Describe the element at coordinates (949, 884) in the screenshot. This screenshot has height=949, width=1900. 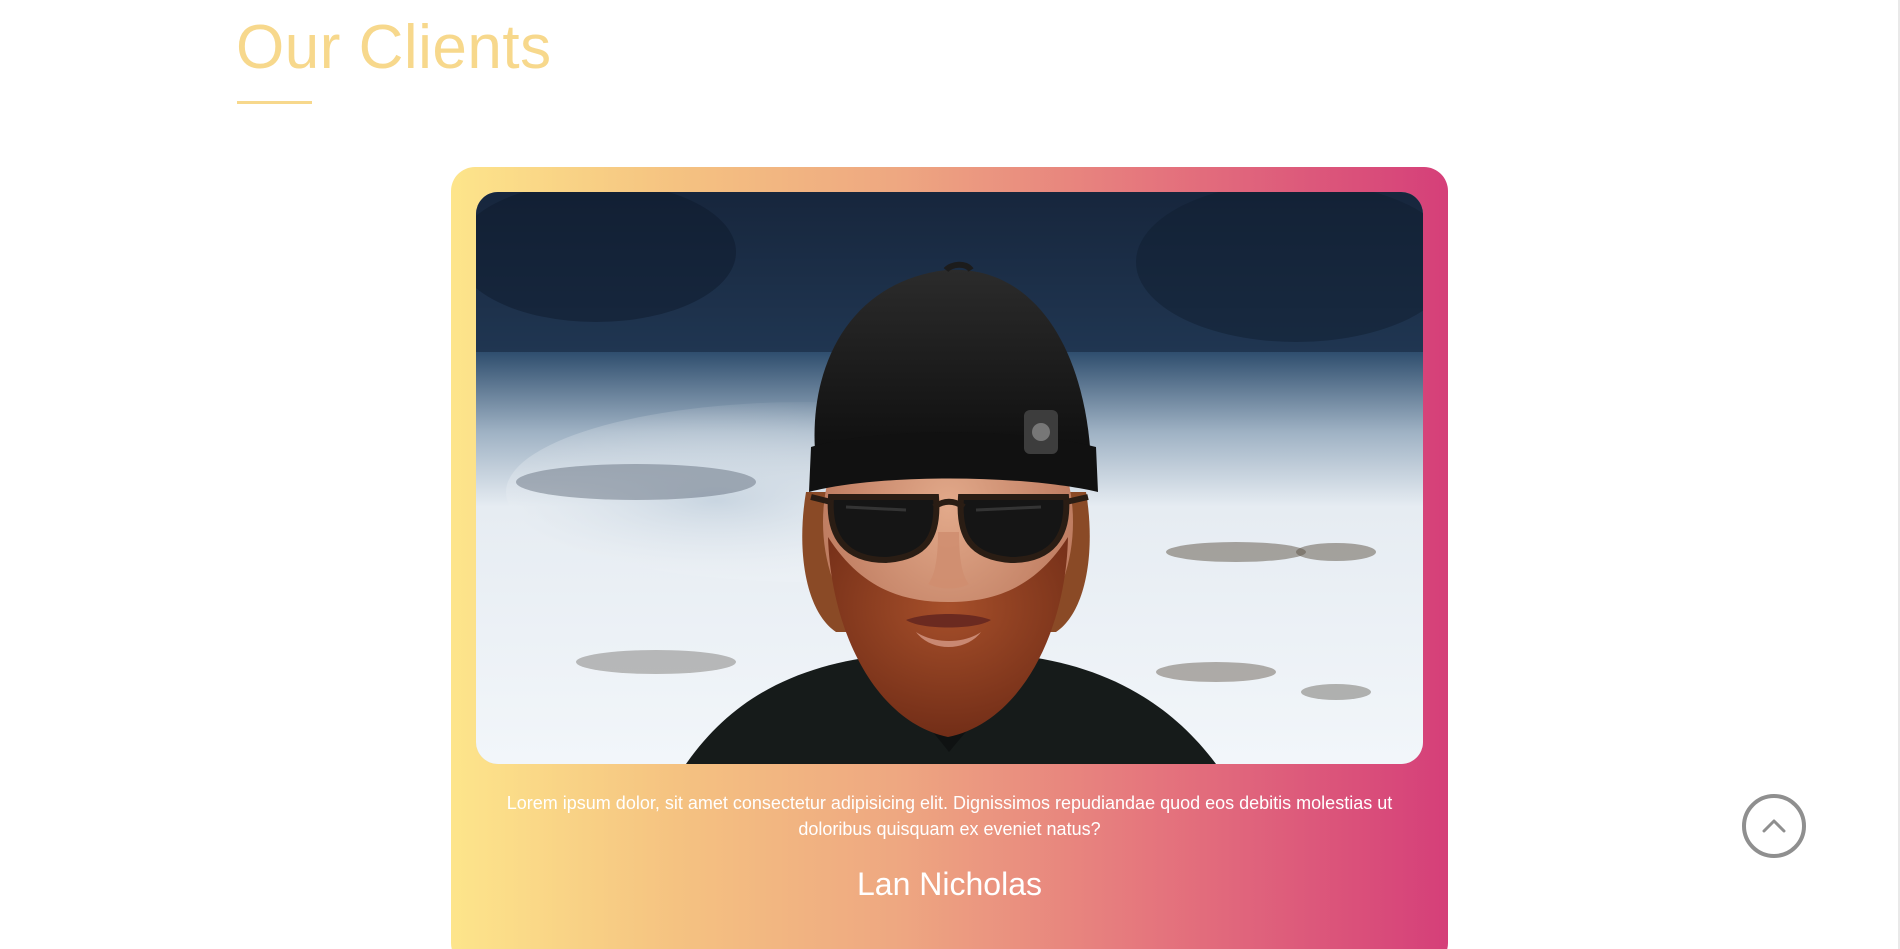
I see `client-name: Lan Nicholas` at that location.